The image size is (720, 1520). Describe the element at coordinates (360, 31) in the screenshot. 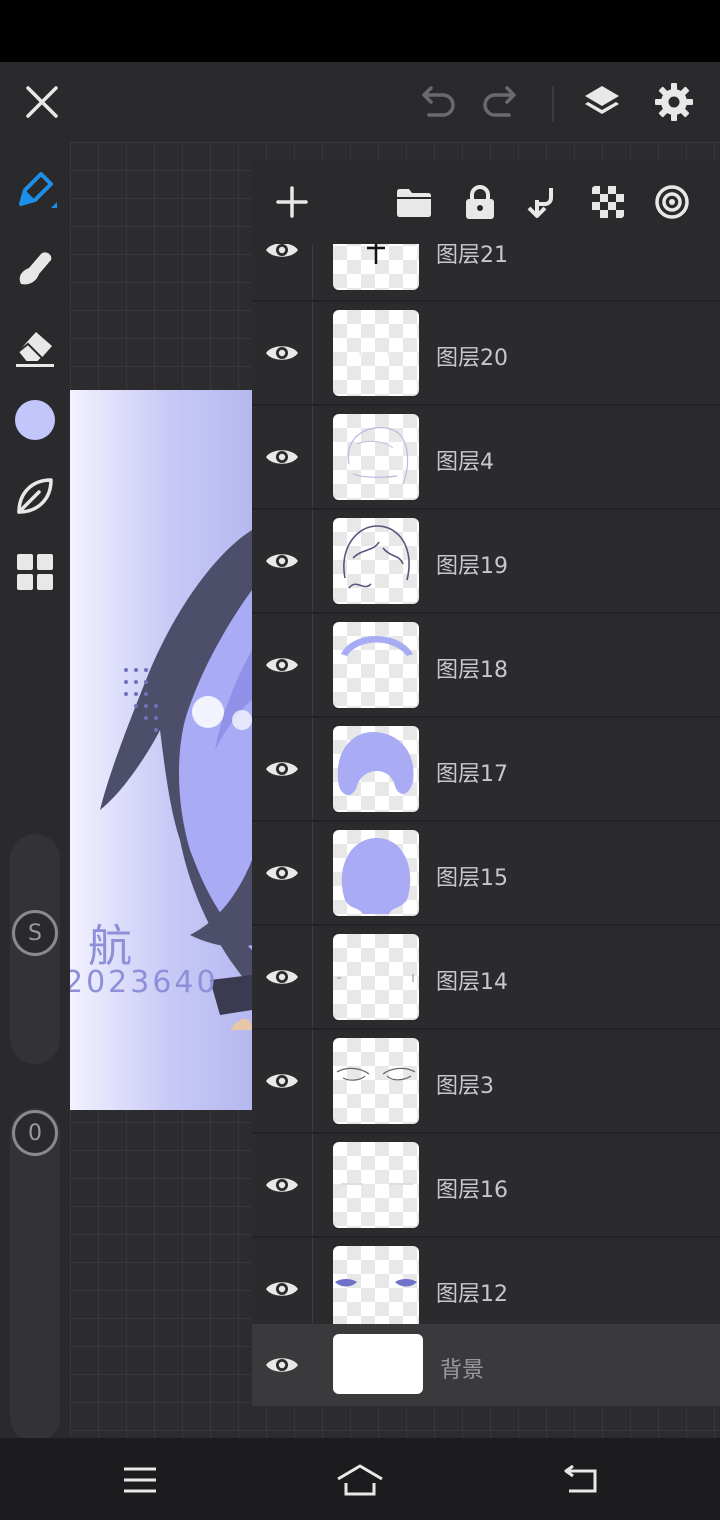

I see `status-bar` at that location.